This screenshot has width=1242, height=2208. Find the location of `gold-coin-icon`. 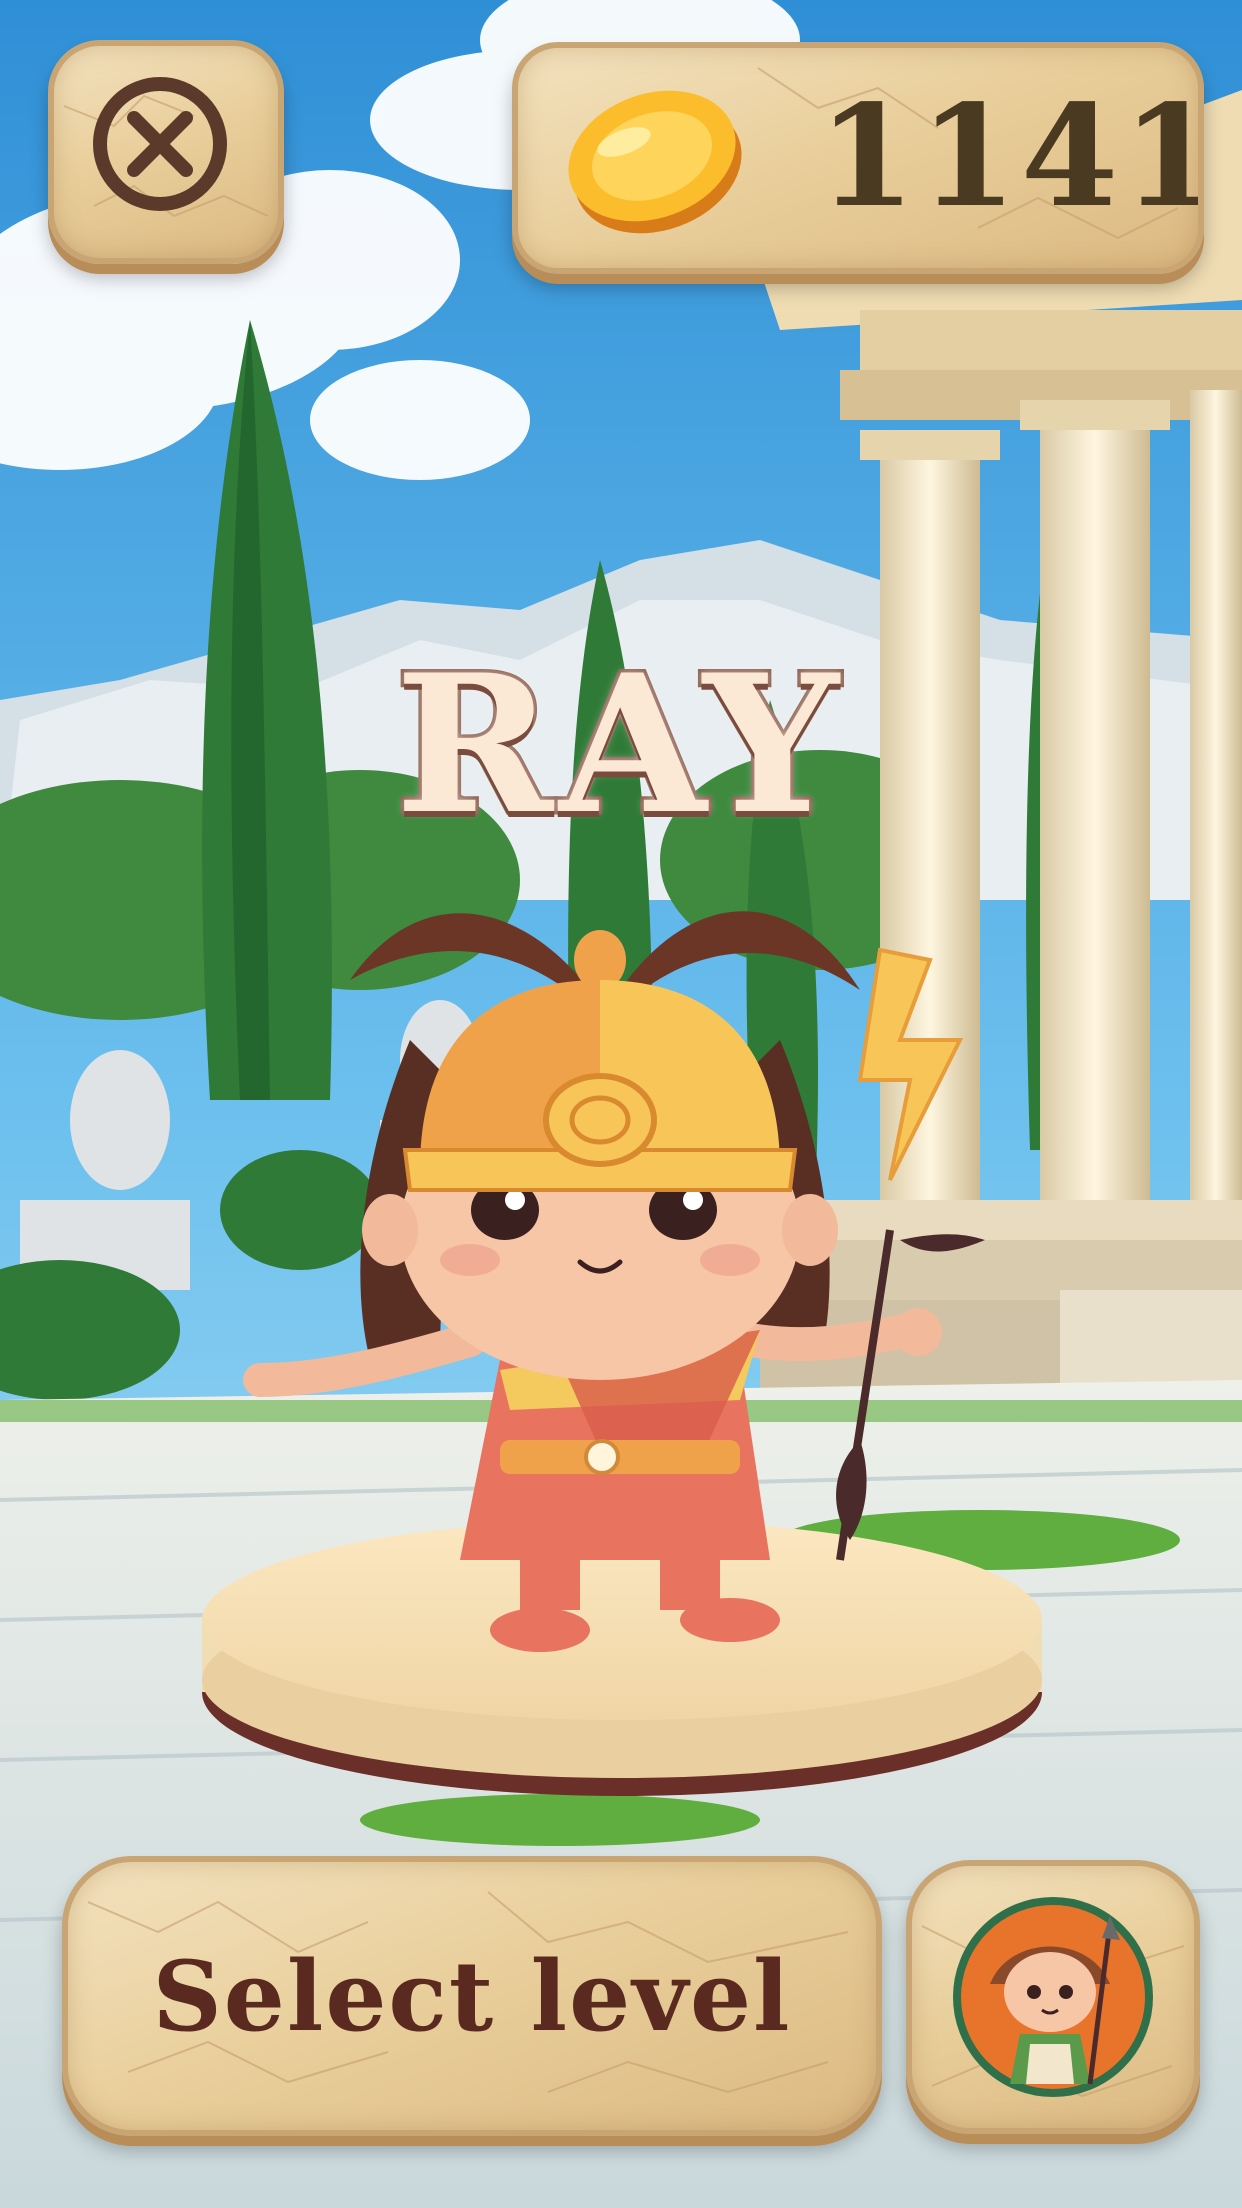

gold-coin-icon is located at coordinates (655, 162).